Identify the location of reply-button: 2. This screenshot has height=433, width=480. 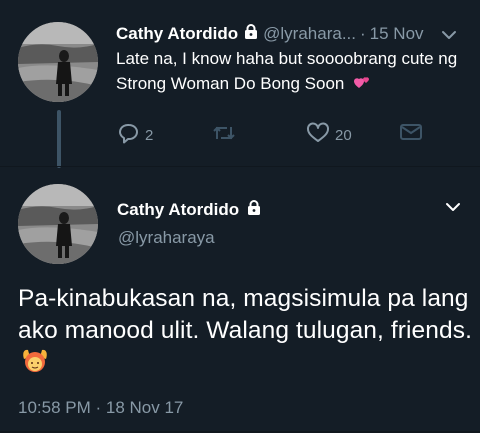
(135, 135).